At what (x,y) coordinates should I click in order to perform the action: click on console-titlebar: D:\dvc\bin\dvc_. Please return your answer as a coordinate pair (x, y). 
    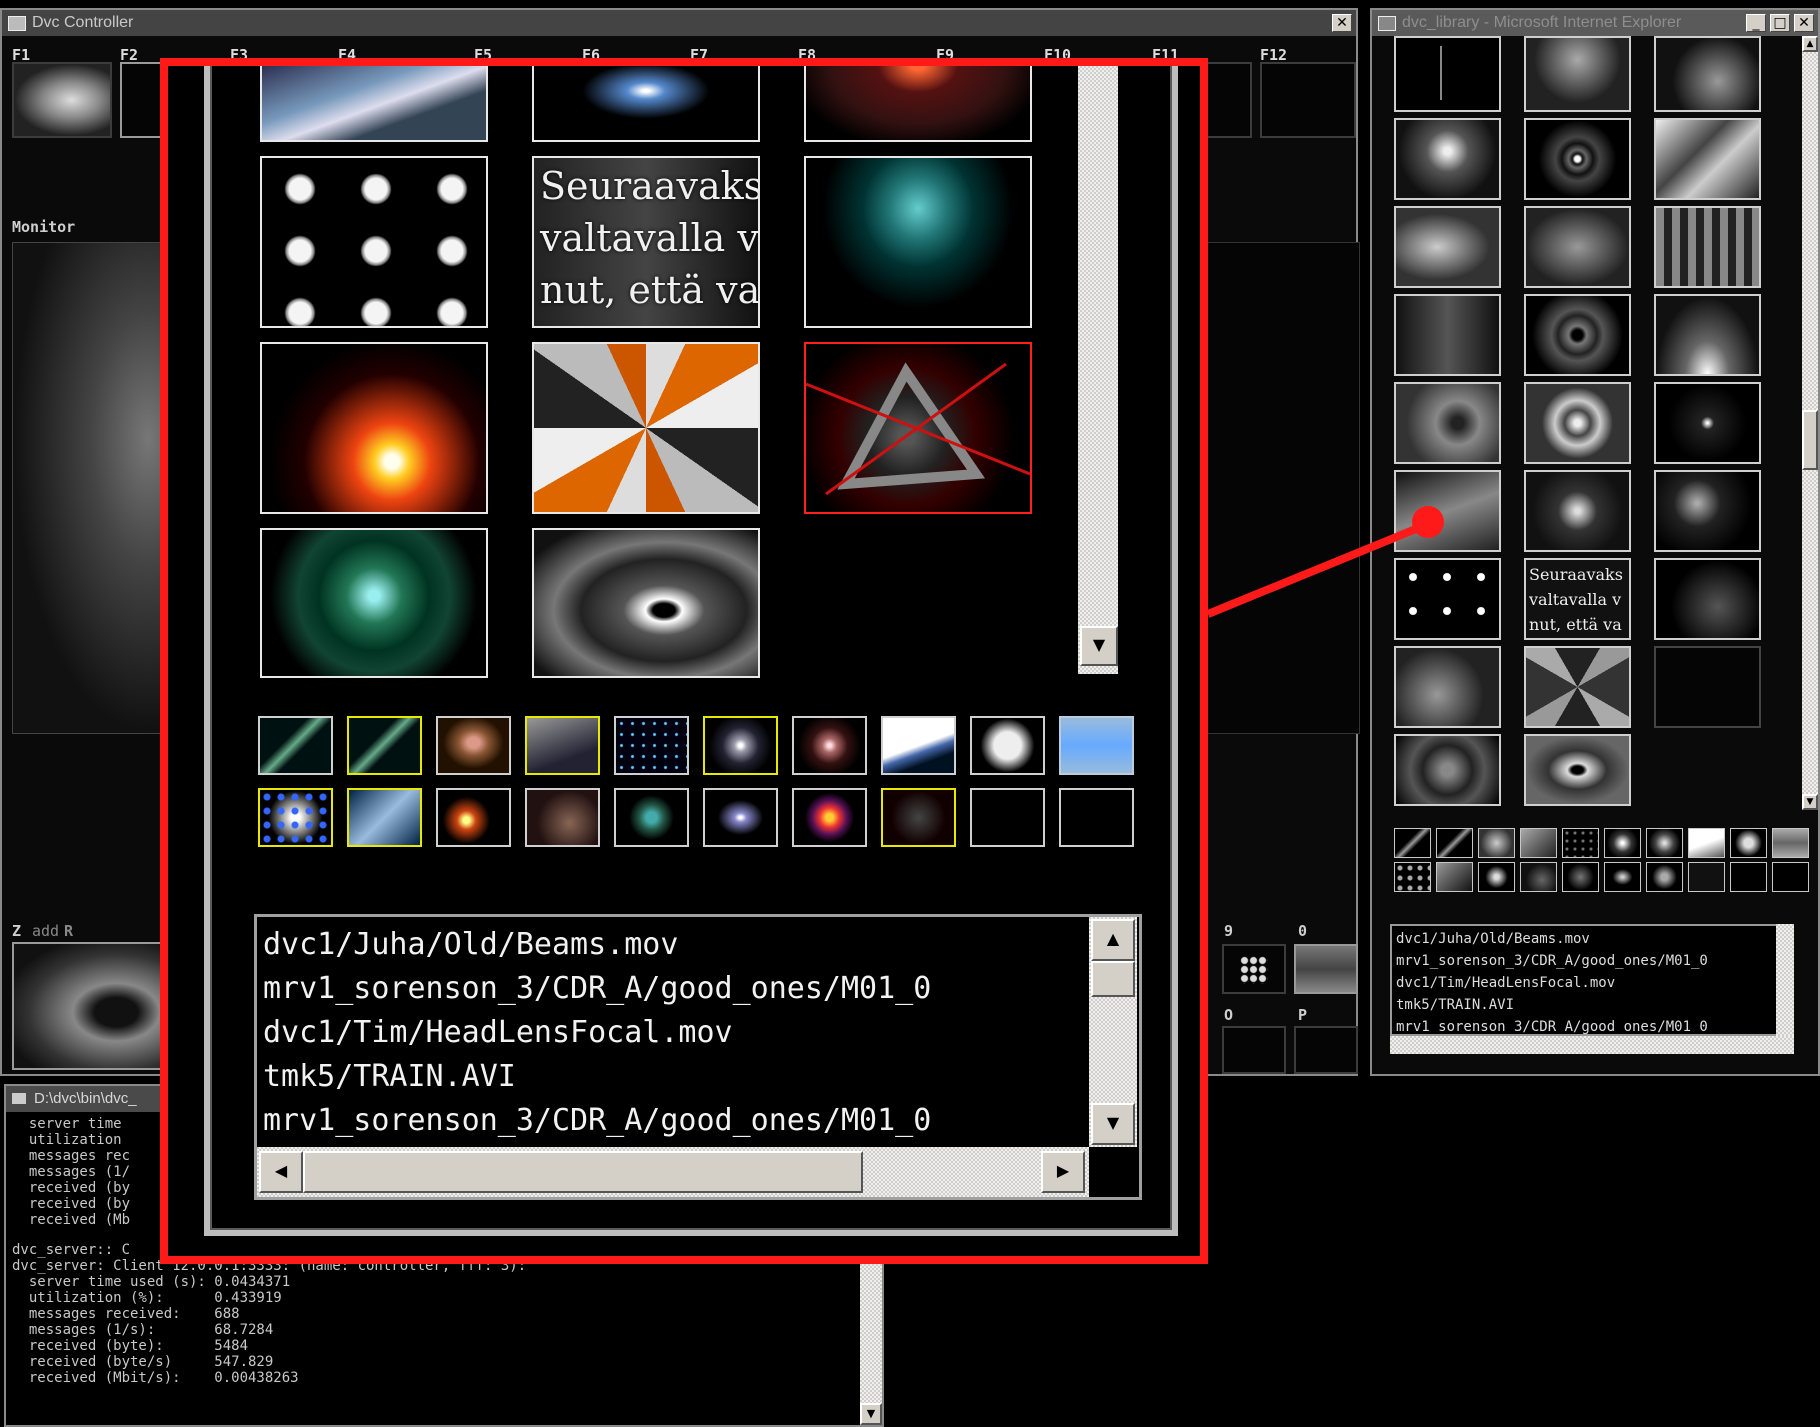
    Looking at the image, I should click on (96, 1099).